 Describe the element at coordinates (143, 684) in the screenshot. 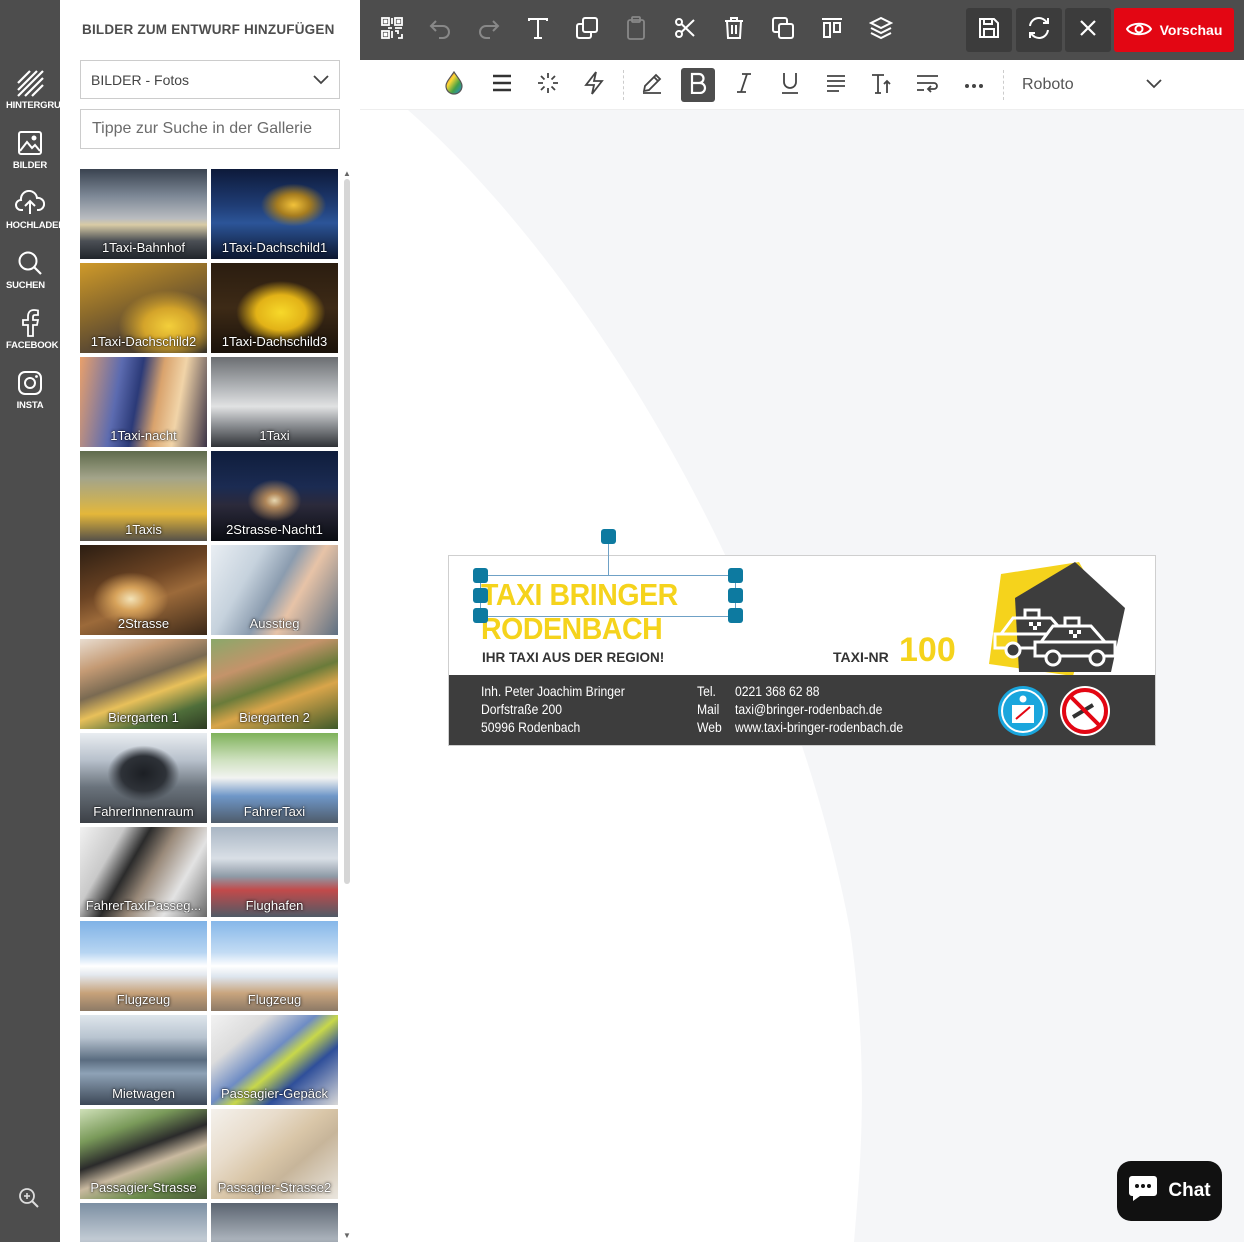

I see `gallery-thumb: Biergarten 1` at that location.